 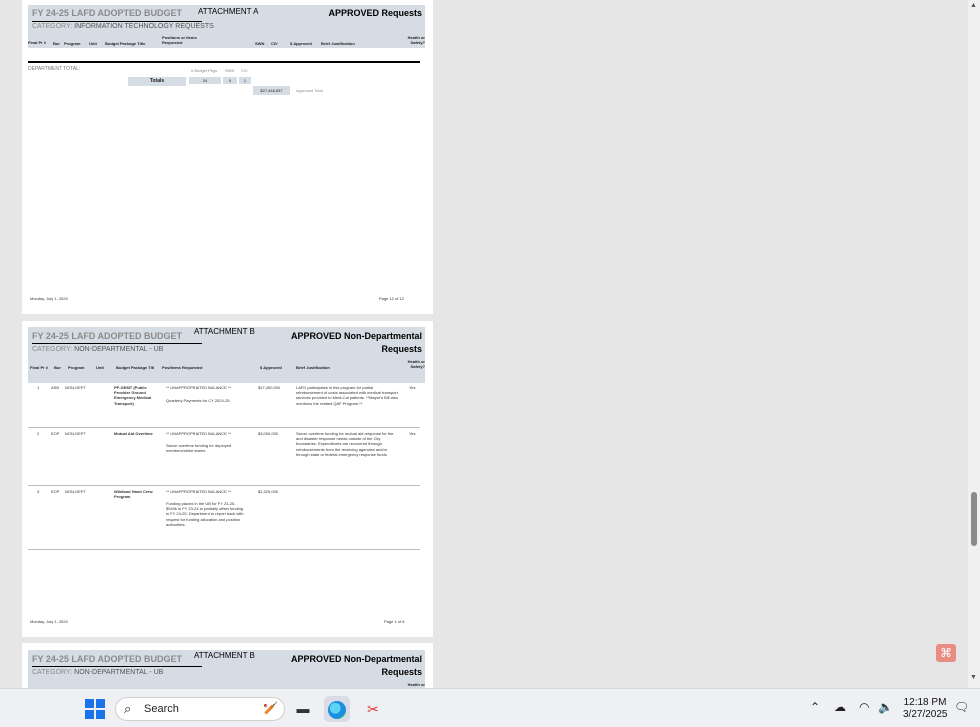 I want to click on volume-icon: 🔈, so click(x=885, y=707).